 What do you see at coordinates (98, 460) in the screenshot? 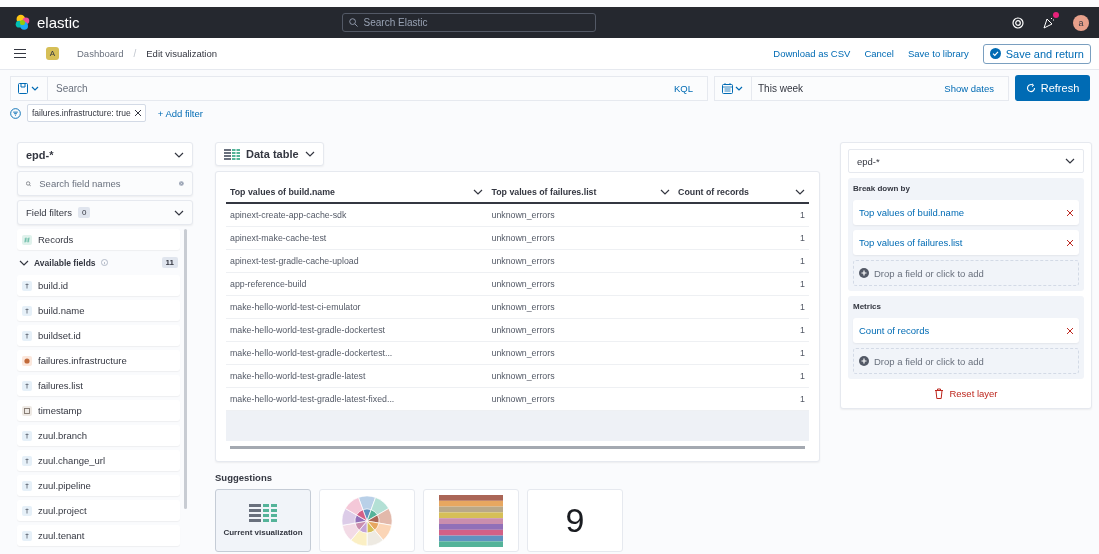
I see `field-item: zuul.change_url` at bounding box center [98, 460].